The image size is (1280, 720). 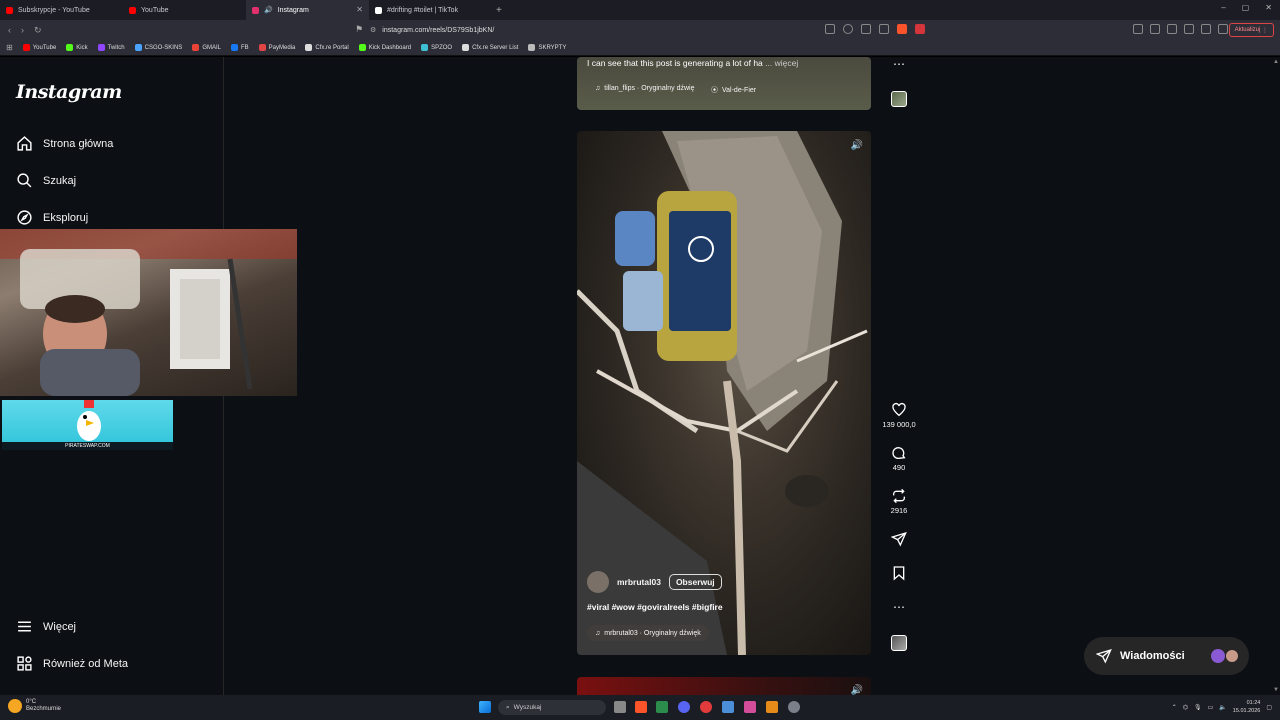 I want to click on audio-info: ♫ tillan_flips · Oryginalny dźwię, so click(x=645, y=88).